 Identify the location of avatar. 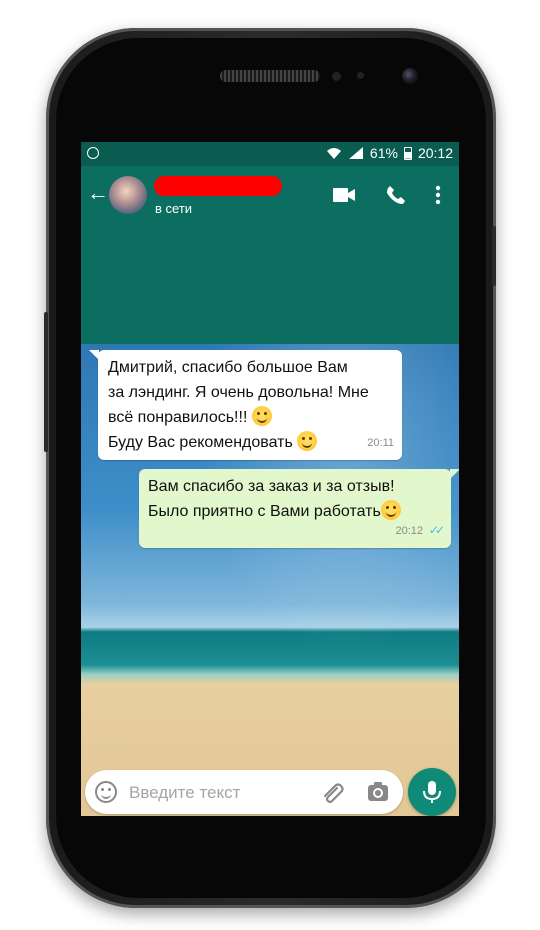
(128, 195).